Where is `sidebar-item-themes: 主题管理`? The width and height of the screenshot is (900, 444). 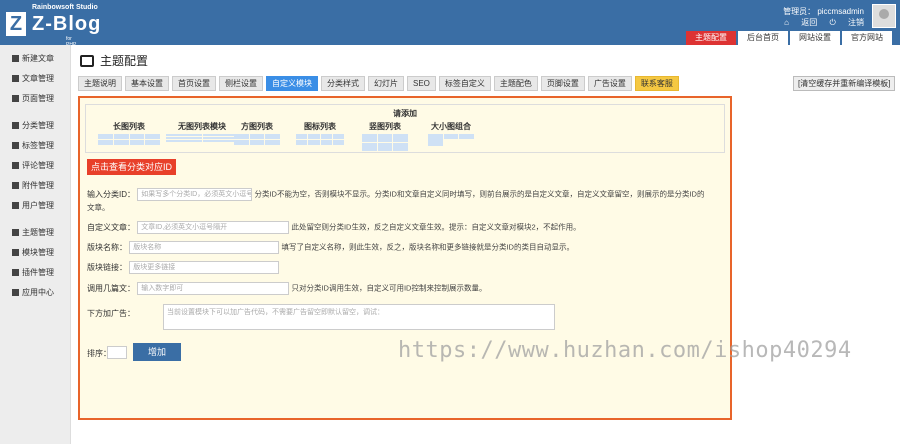 sidebar-item-themes: 主题管理 is located at coordinates (35, 232).